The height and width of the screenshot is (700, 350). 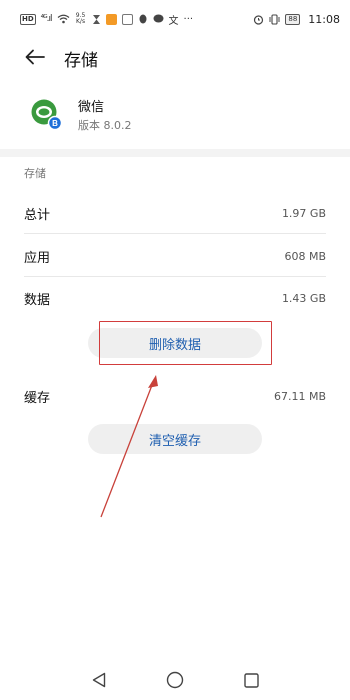 I want to click on app-version: 版本 8.0.2, so click(x=105, y=125).